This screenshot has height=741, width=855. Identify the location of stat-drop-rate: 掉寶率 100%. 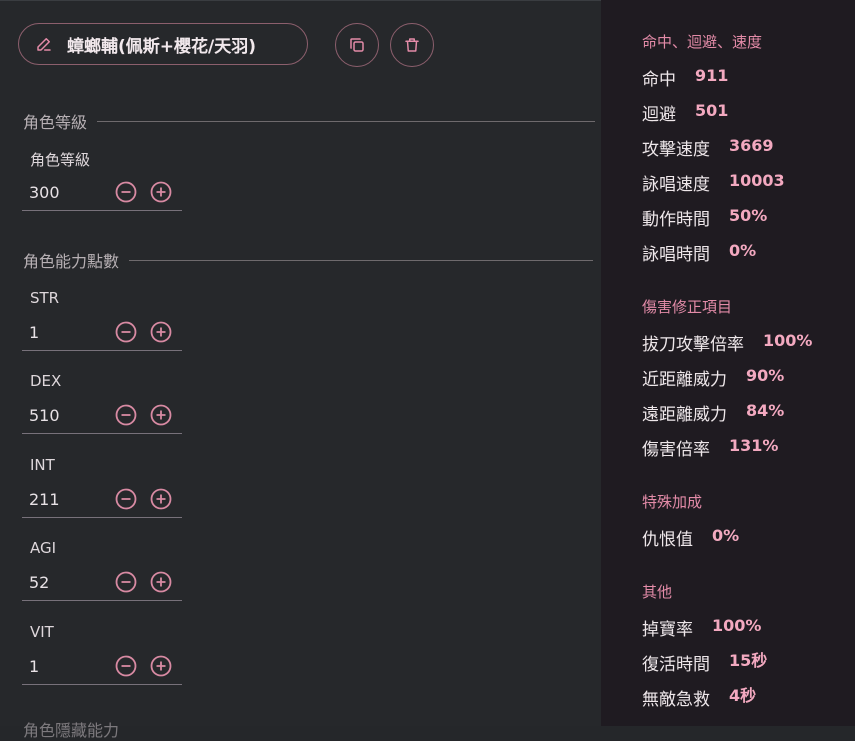
(702, 628).